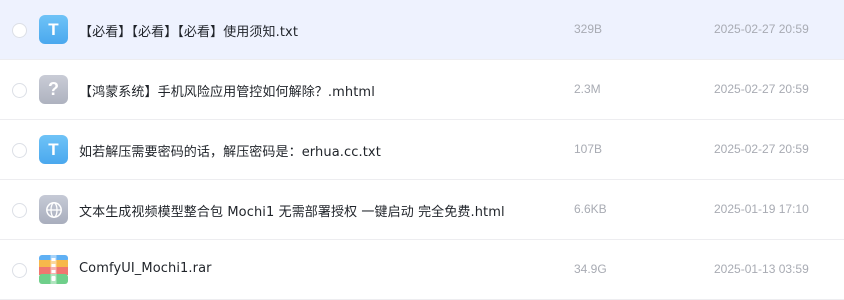 The height and width of the screenshot is (300, 844). What do you see at coordinates (588, 149) in the screenshot?
I see `file-size: 107B` at bounding box center [588, 149].